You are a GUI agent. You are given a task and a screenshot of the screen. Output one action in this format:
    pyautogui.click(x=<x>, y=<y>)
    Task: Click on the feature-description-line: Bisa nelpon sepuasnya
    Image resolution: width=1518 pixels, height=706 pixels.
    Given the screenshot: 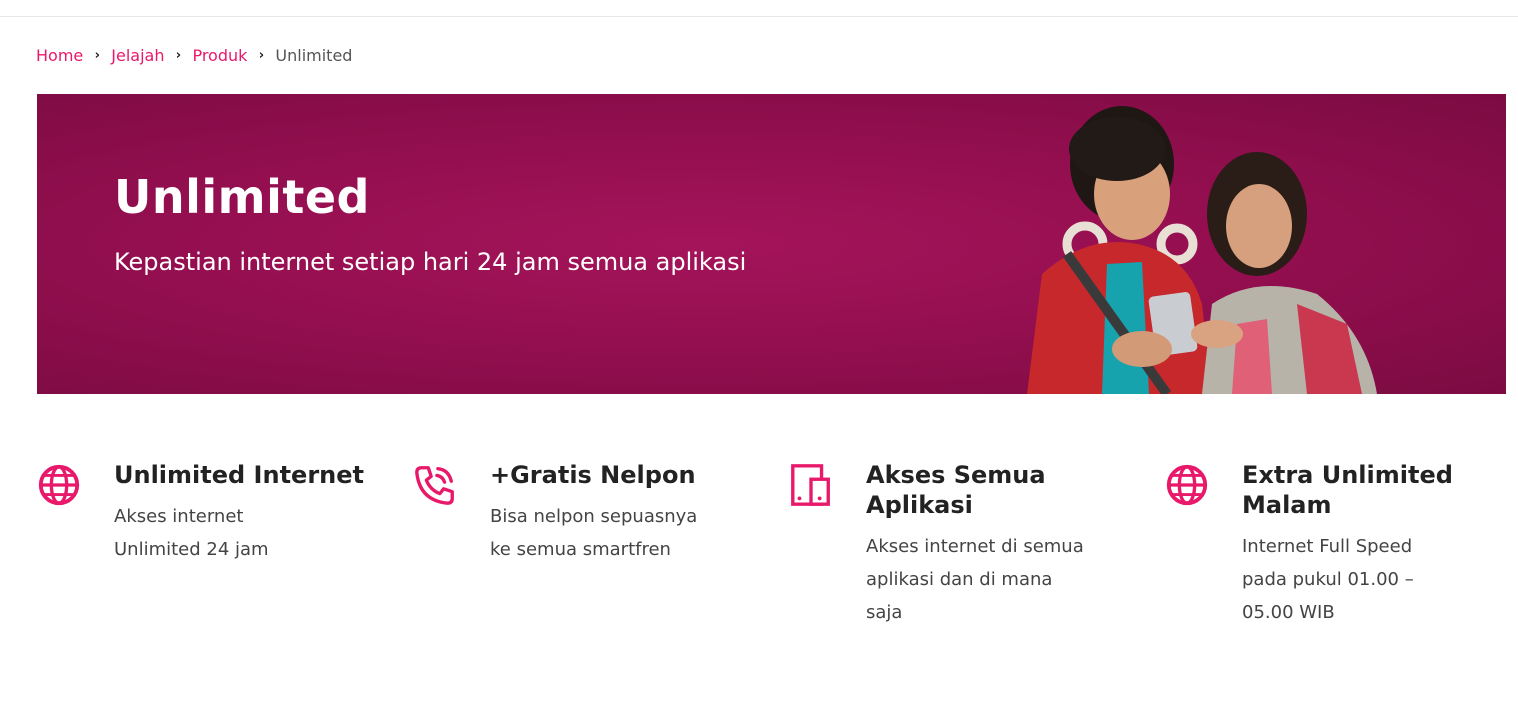 What is the action you would take?
    pyautogui.click(x=594, y=516)
    